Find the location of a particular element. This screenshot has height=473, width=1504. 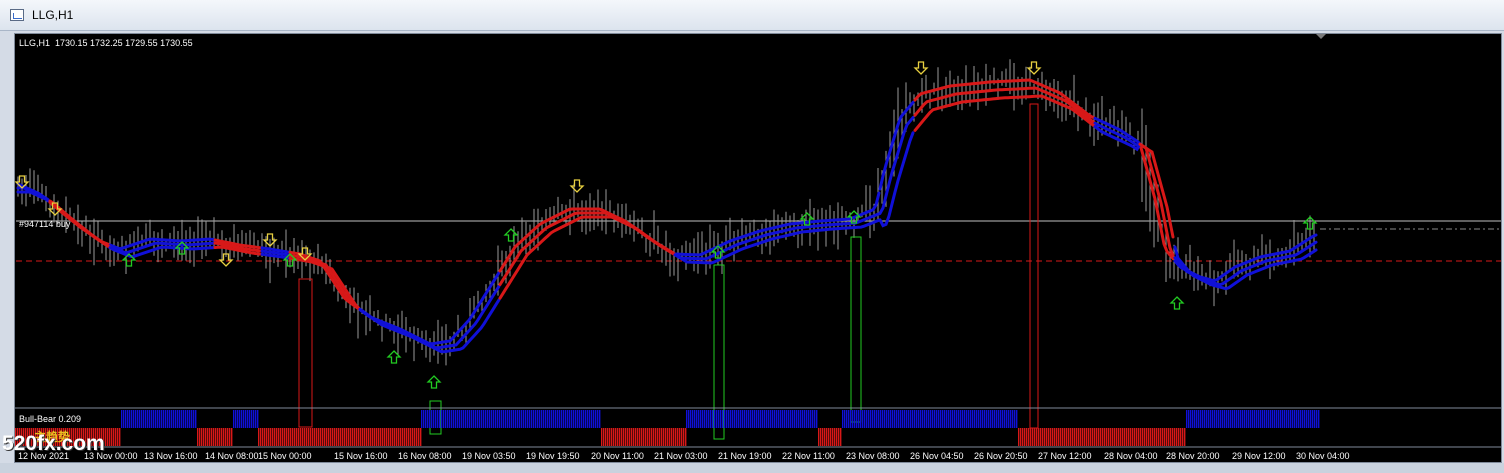

indicator-label: Bull-Bear 0.209 is located at coordinates (50, 419).